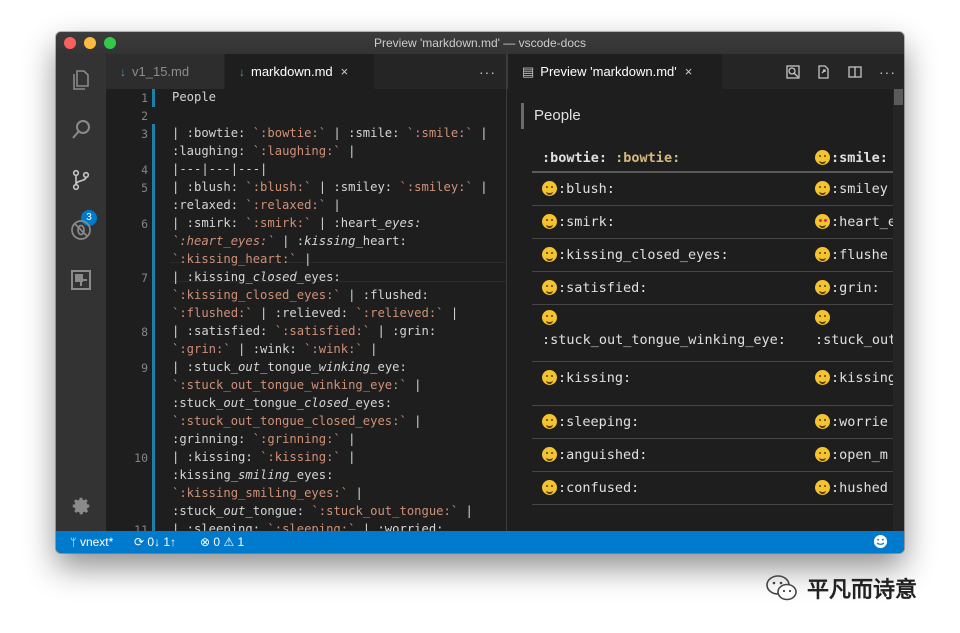 Image resolution: width=960 pixels, height=633 pixels. Describe the element at coordinates (139, 542) in the screenshot. I see `sync-icon: ⟳` at that location.